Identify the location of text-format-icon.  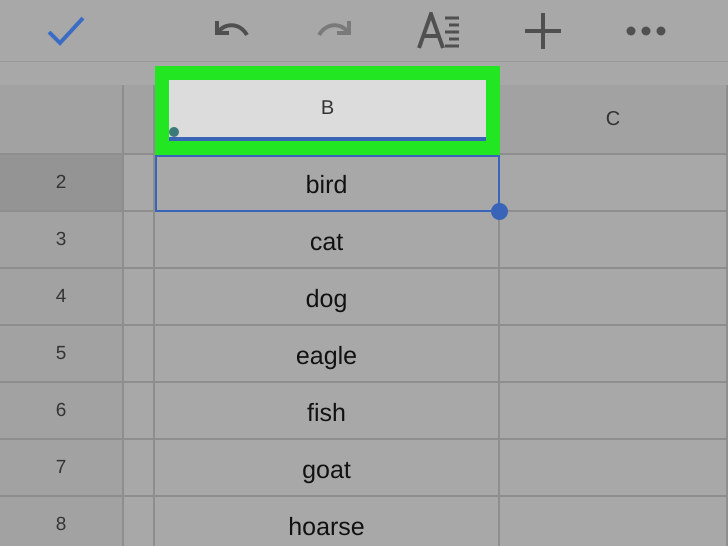
(438, 31).